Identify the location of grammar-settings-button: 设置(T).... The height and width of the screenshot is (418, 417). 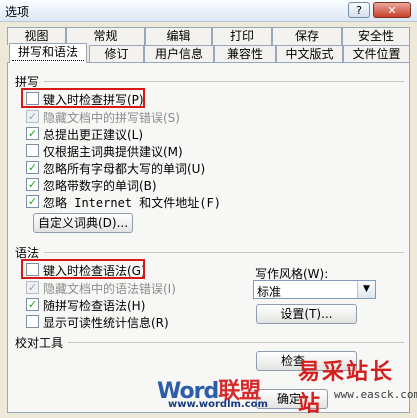
(306, 314).